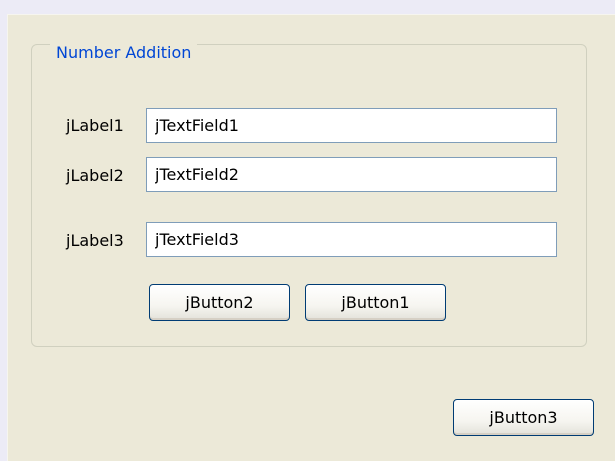  I want to click on button-2: jButton2, so click(219, 302).